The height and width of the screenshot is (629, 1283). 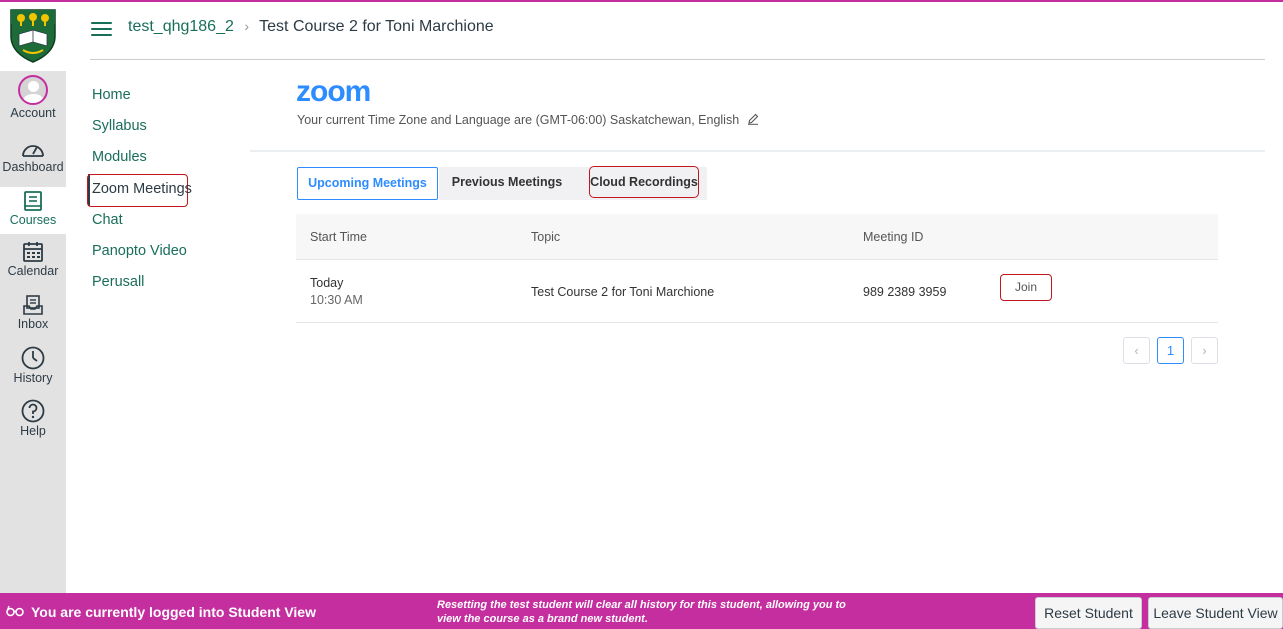 I want to click on nav-inbox-label: Inbox, so click(x=33, y=324).